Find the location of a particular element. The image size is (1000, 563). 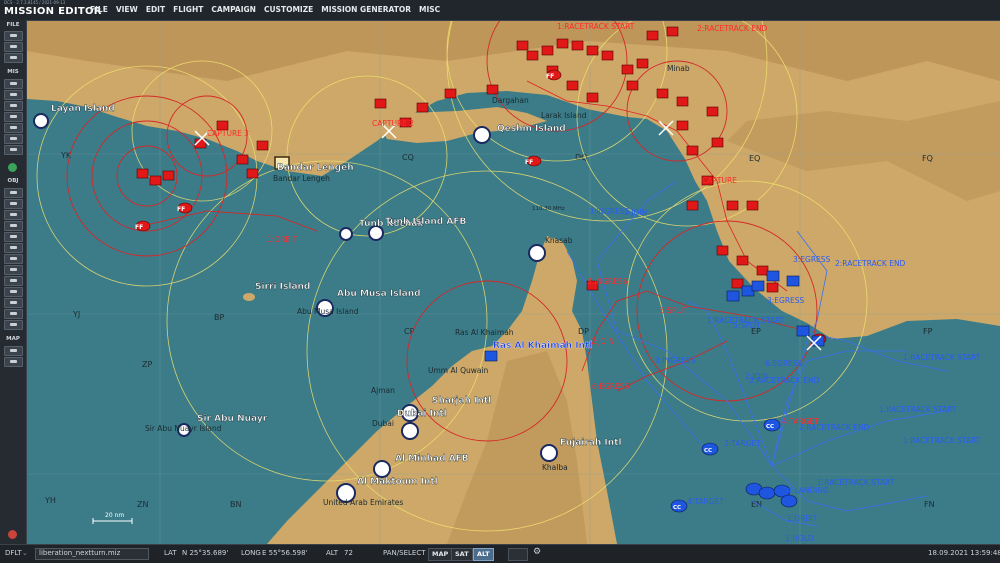

add-helicopter-button is located at coordinates (13, 204).